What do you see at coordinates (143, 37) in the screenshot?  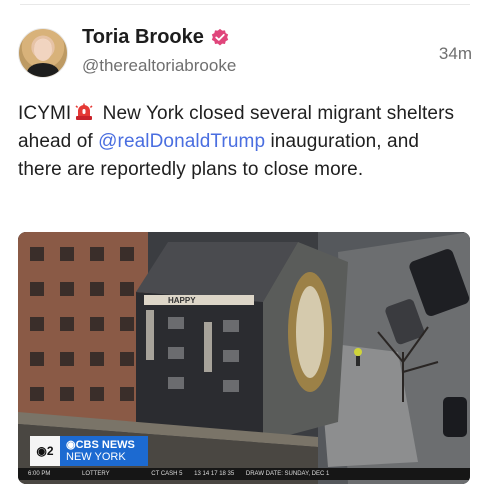 I see `display-name: Toria Brooke` at bounding box center [143, 37].